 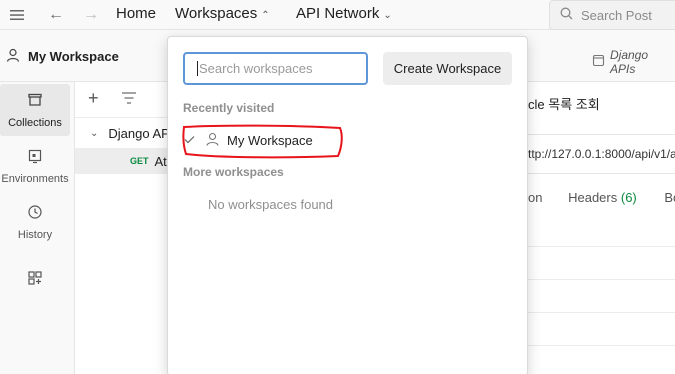 I want to click on home-link: Home, so click(x=136, y=13).